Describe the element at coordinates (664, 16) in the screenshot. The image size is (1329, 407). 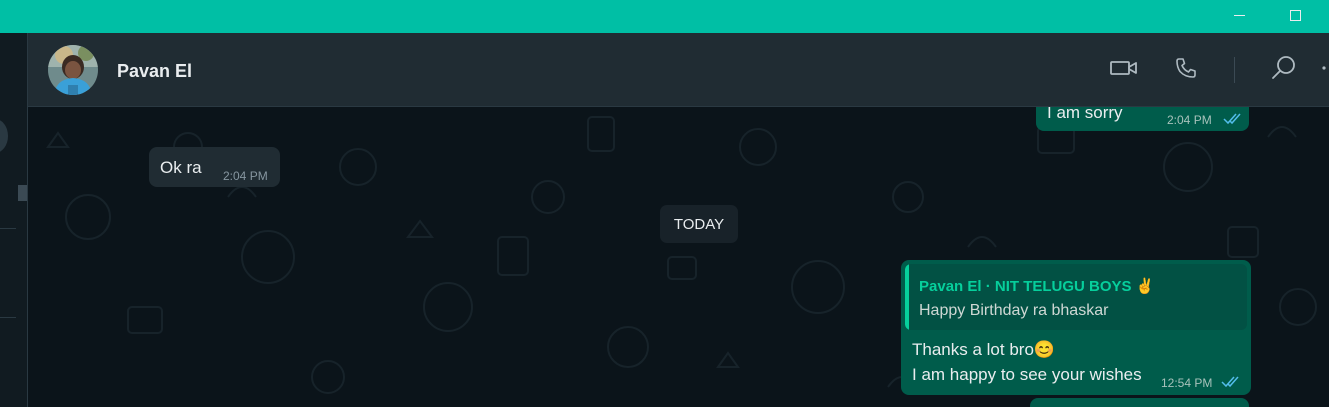
I see `window-title-bar` at that location.